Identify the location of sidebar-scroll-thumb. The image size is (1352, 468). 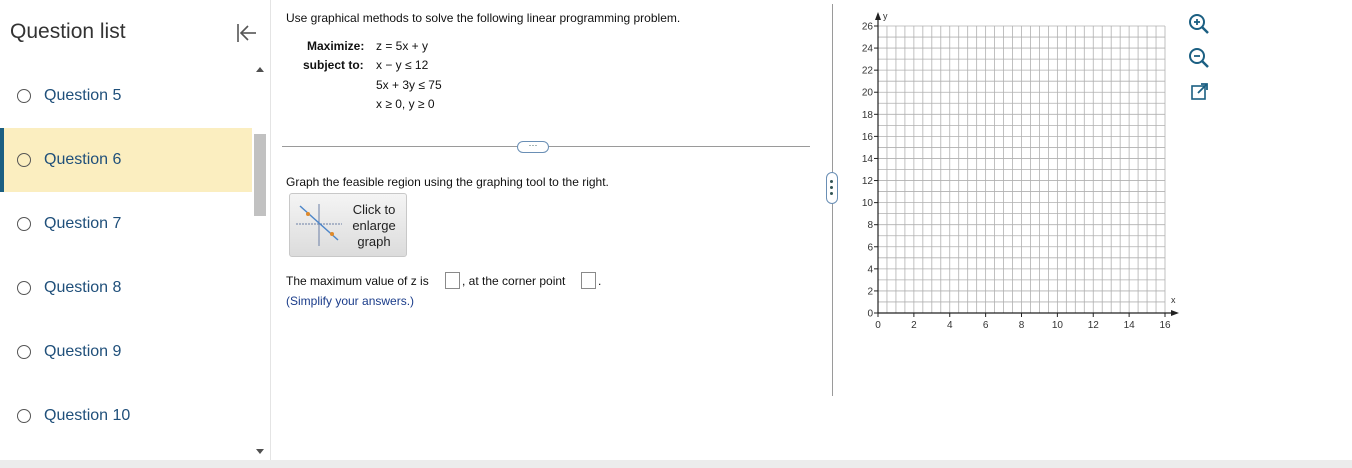
(260, 175).